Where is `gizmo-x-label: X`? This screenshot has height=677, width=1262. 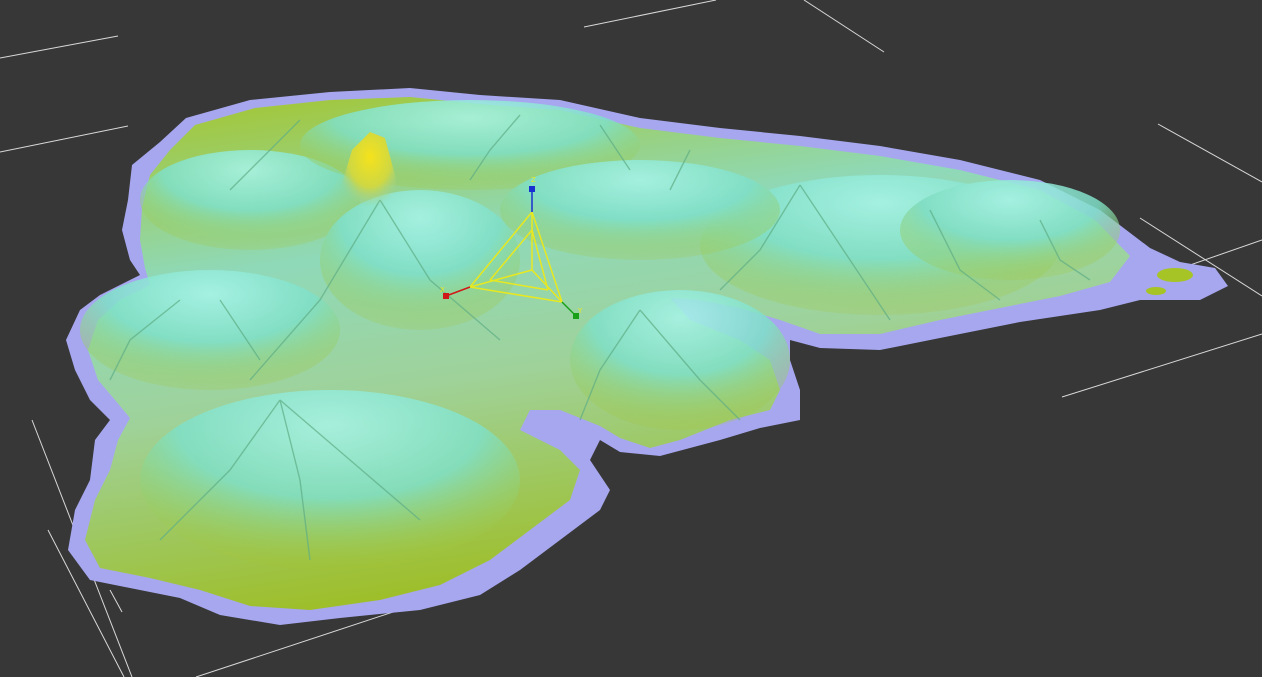
gizmo-x-label: X is located at coordinates (442, 290).